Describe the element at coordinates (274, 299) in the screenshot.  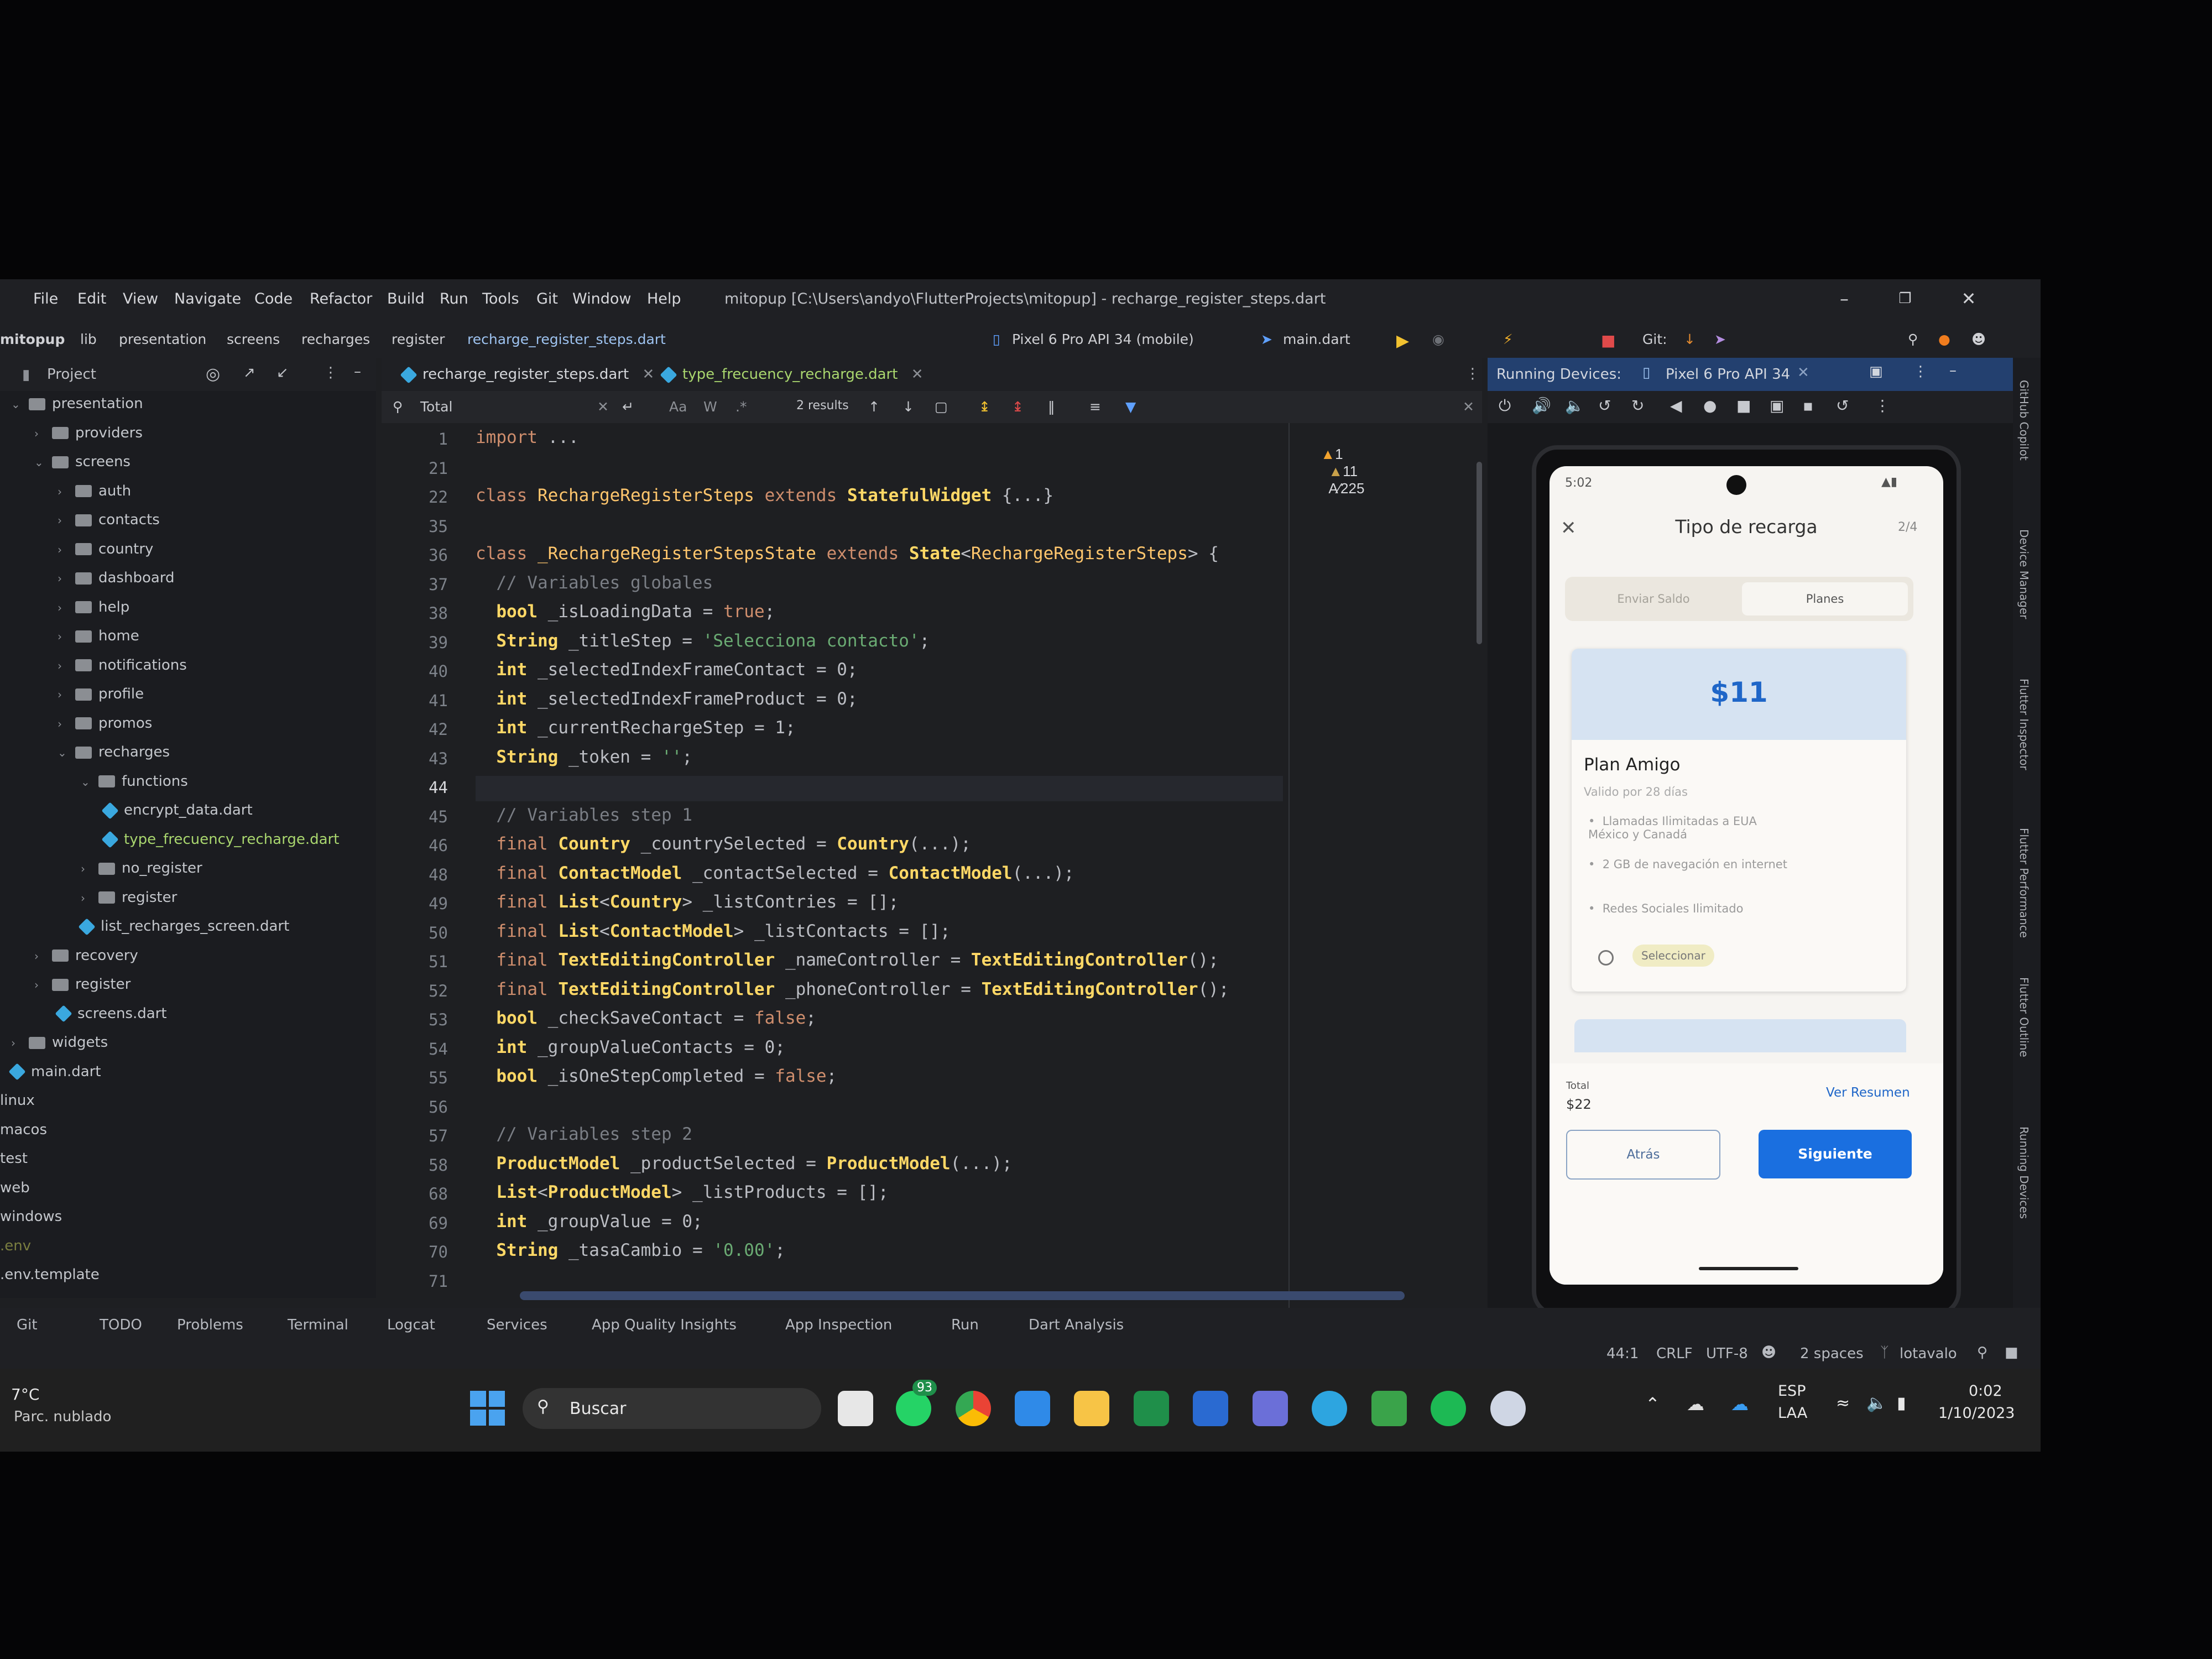
I see `menu-code: Code` at that location.